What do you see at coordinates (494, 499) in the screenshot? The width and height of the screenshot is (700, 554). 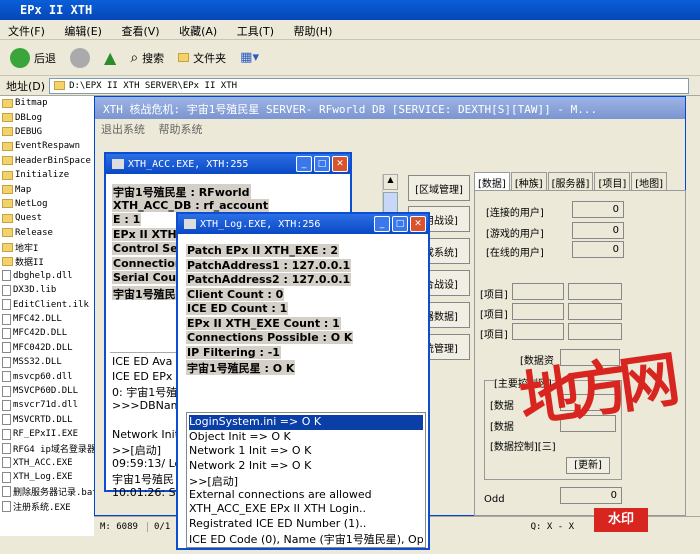 I see `odd-label: Odd` at bounding box center [494, 499].